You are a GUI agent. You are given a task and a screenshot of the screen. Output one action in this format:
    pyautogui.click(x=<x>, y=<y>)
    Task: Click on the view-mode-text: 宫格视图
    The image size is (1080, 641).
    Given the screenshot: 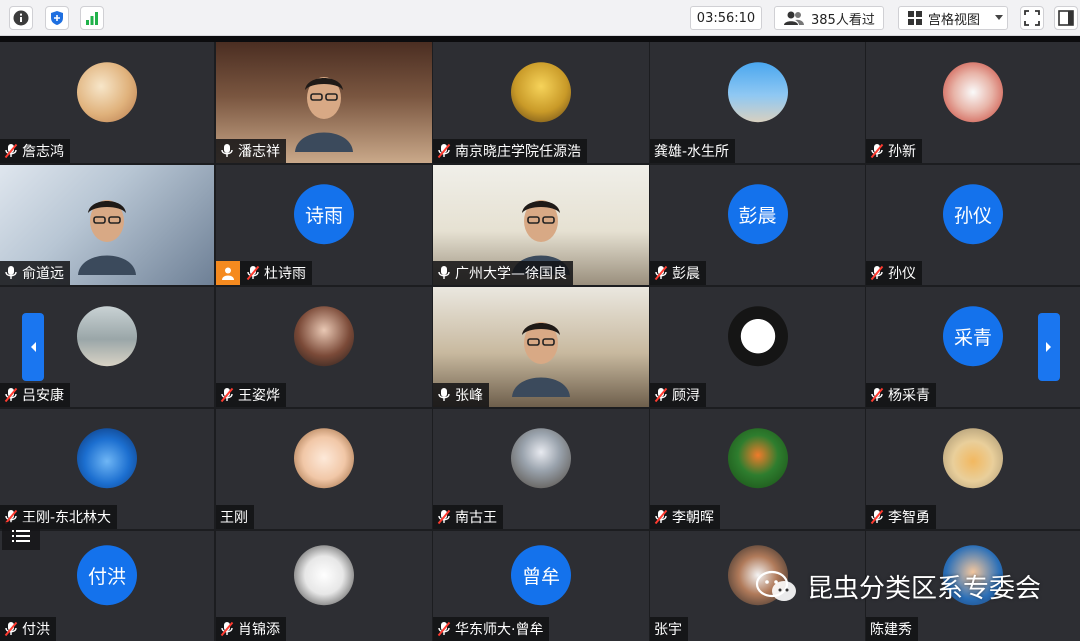 What is the action you would take?
    pyautogui.click(x=954, y=20)
    